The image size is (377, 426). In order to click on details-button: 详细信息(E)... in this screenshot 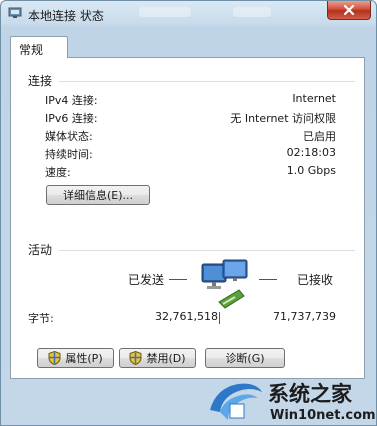, I will do `click(98, 195)`.